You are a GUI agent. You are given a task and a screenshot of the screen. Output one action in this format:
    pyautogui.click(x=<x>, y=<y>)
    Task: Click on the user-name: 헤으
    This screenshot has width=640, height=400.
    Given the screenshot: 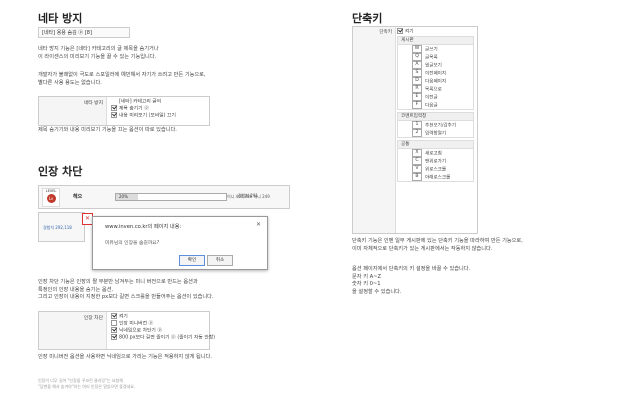 What is the action you would take?
    pyautogui.click(x=78, y=197)
    